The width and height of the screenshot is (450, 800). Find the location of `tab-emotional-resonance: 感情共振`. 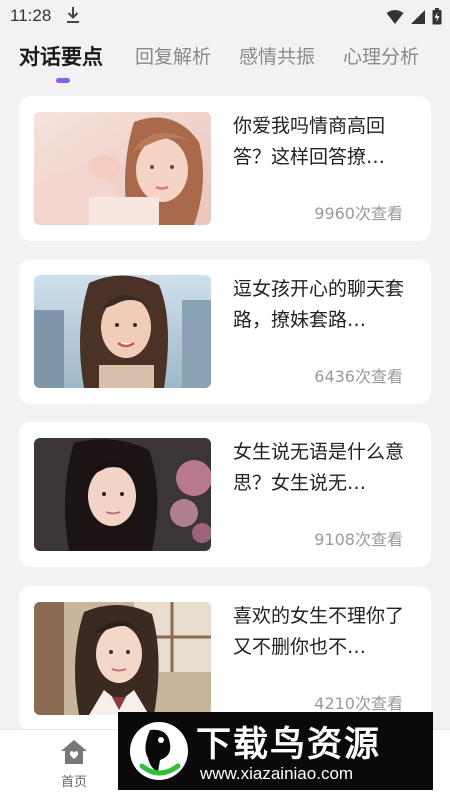

tab-emotional-resonance: 感情共振 is located at coordinates (277, 55).